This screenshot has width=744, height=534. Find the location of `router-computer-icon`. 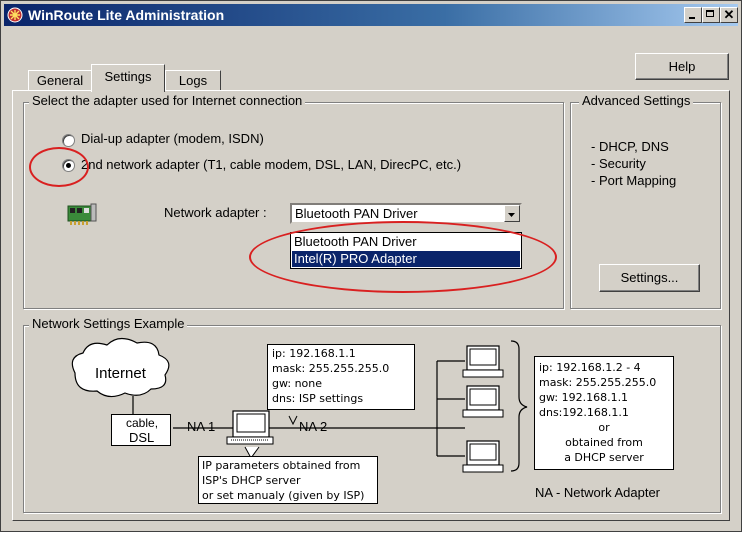

router-computer-icon is located at coordinates (250, 427).